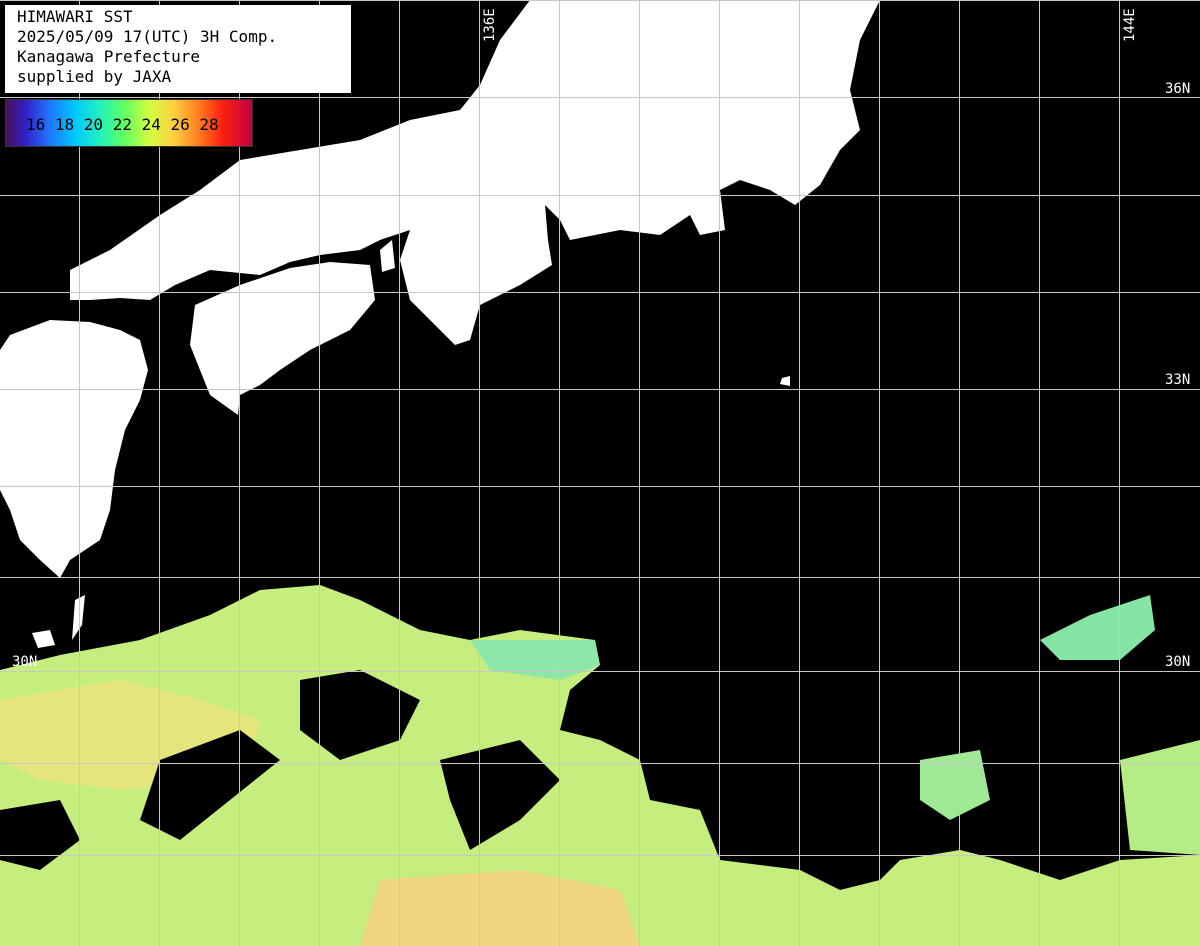 The image size is (1200, 946). I want to click on datetime-text: 2025/05/09 17(UTC) 3H Comp., so click(147, 36).